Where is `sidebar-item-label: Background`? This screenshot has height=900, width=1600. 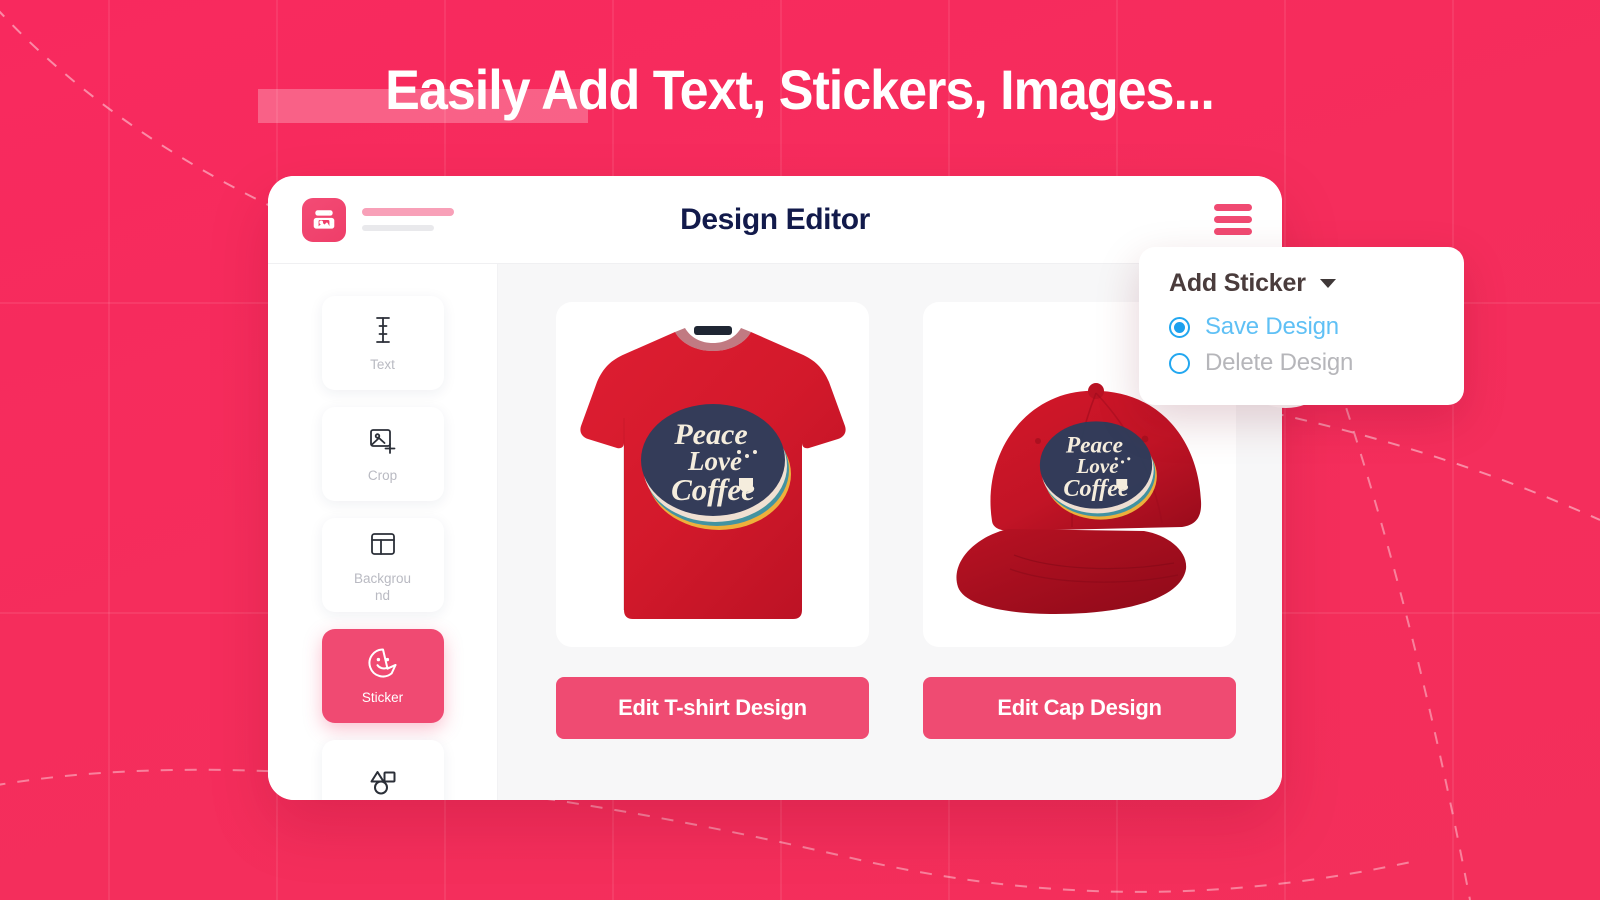 sidebar-item-label: Background is located at coordinates (382, 586).